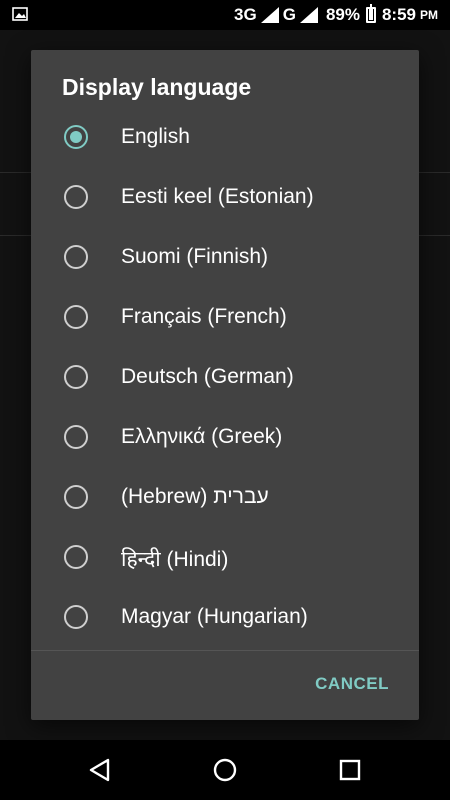 The image size is (450, 800). What do you see at coordinates (342, 14) in the screenshot?
I see `battery-percent: 89%` at bounding box center [342, 14].